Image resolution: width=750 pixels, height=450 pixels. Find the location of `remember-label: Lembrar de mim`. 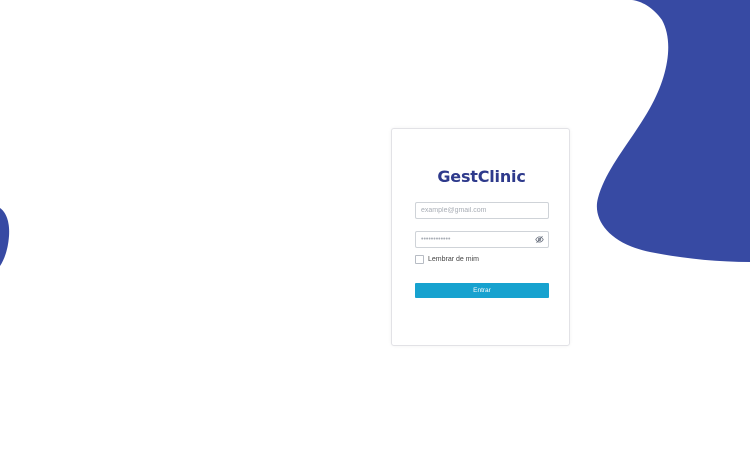

remember-label: Lembrar de mim is located at coordinates (453, 259).